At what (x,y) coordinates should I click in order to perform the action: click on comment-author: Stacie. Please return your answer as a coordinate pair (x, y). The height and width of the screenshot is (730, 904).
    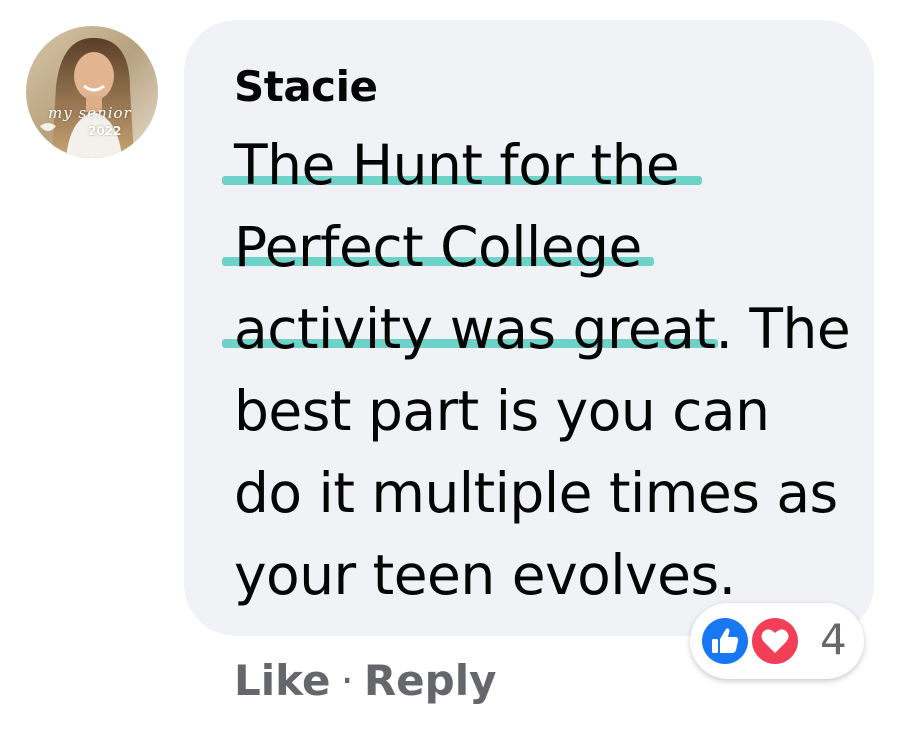
    Looking at the image, I should click on (306, 86).